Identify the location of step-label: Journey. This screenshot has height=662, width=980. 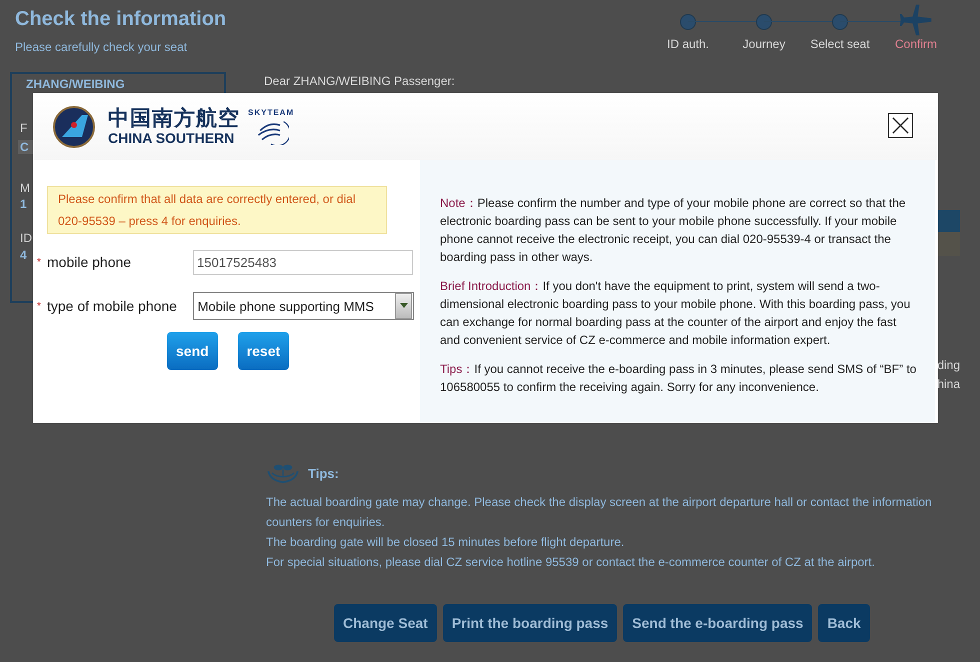
(764, 44).